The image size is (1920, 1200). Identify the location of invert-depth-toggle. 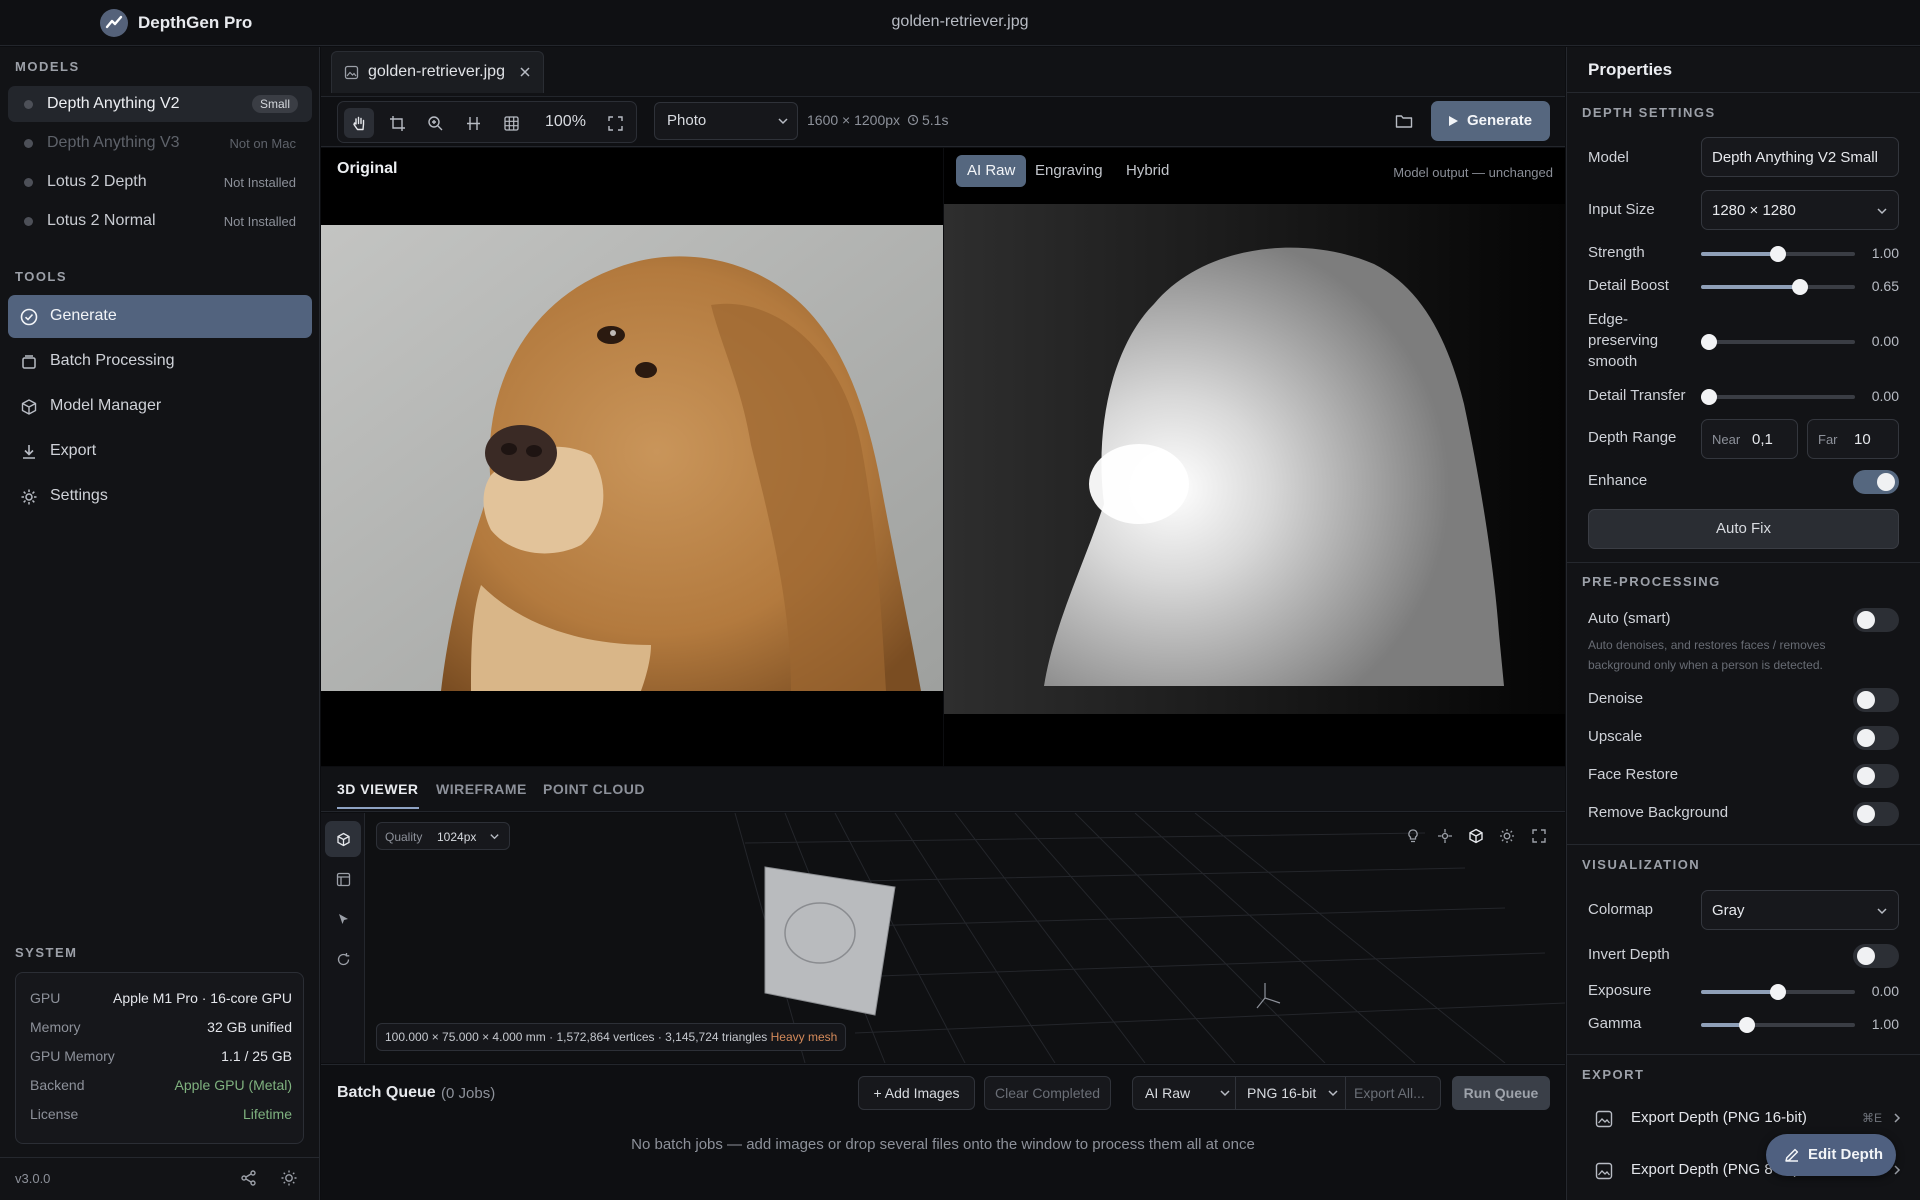
(1876, 956).